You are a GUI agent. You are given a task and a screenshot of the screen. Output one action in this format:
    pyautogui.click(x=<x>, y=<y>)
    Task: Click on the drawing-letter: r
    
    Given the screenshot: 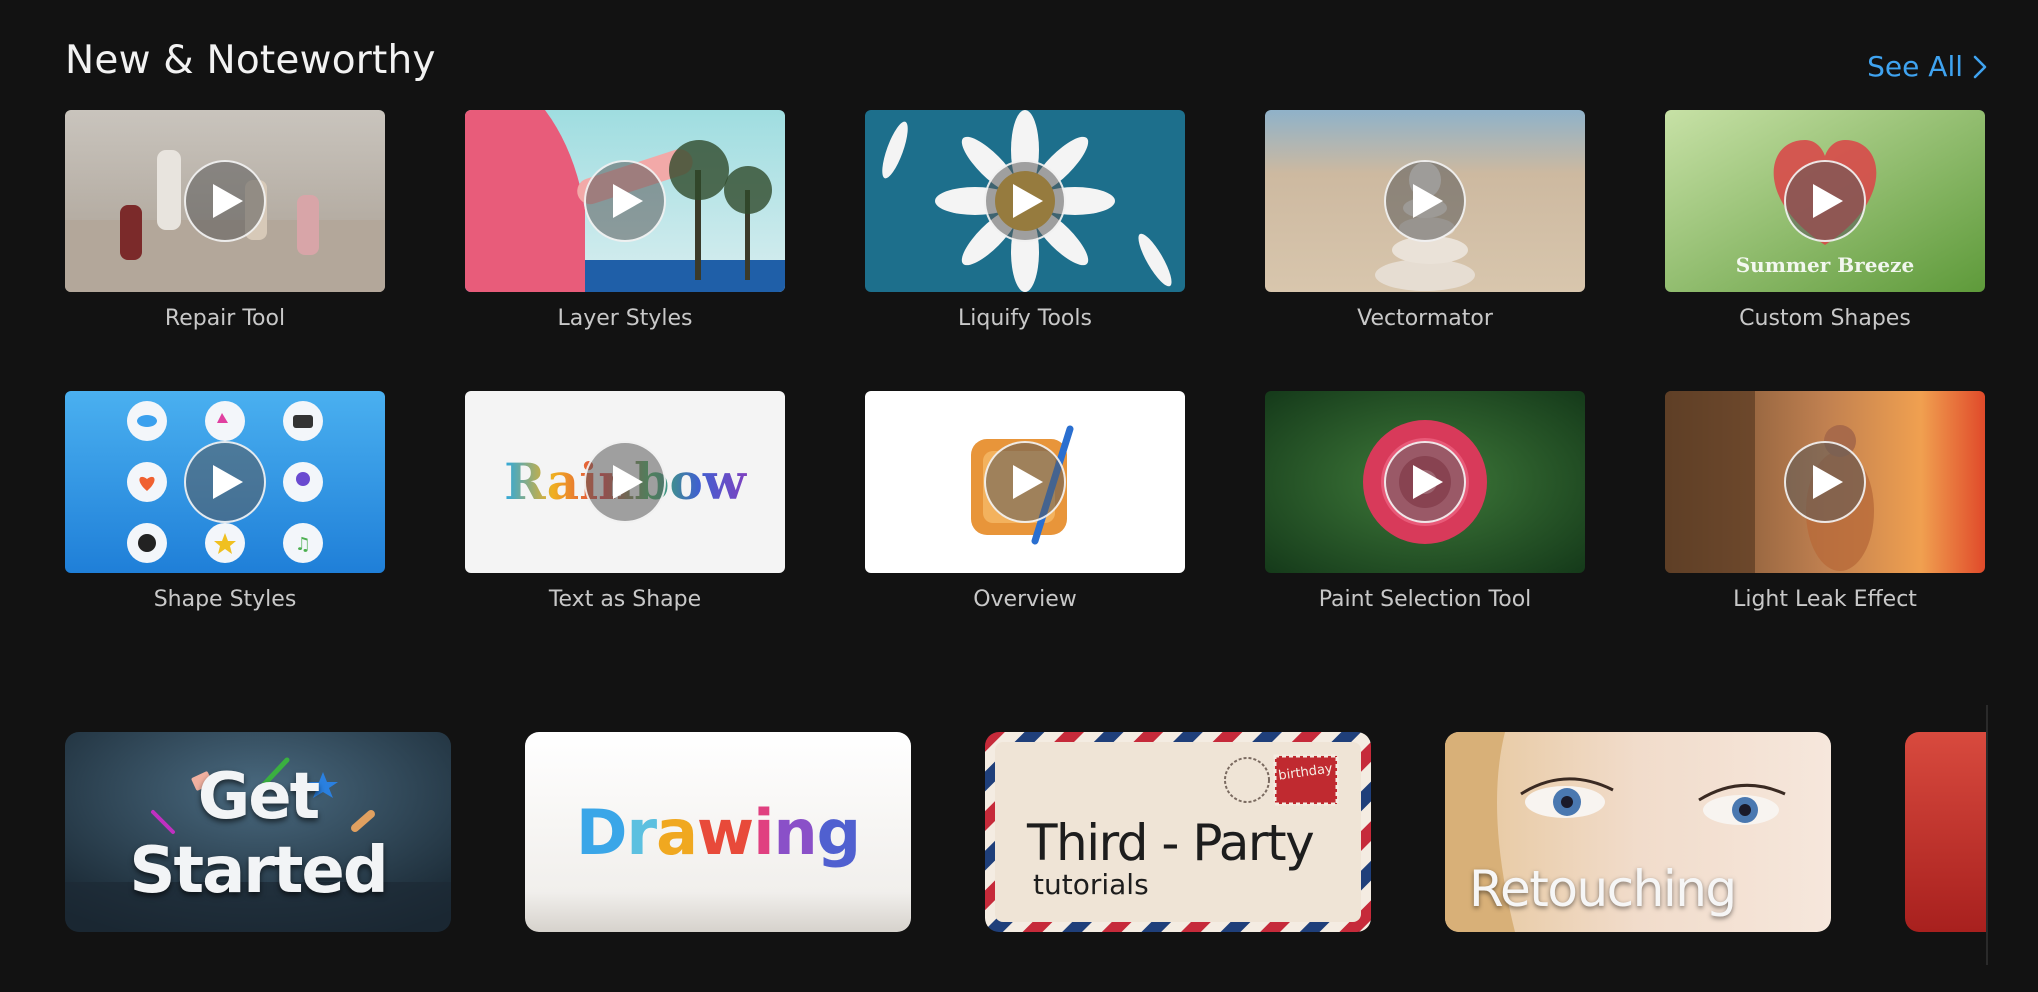 What is the action you would take?
    pyautogui.click(x=641, y=832)
    